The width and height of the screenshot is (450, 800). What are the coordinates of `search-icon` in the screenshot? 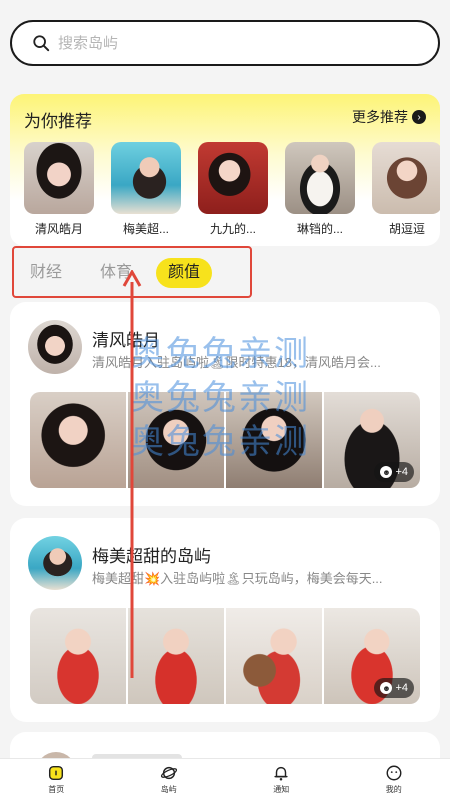 It's located at (41, 43).